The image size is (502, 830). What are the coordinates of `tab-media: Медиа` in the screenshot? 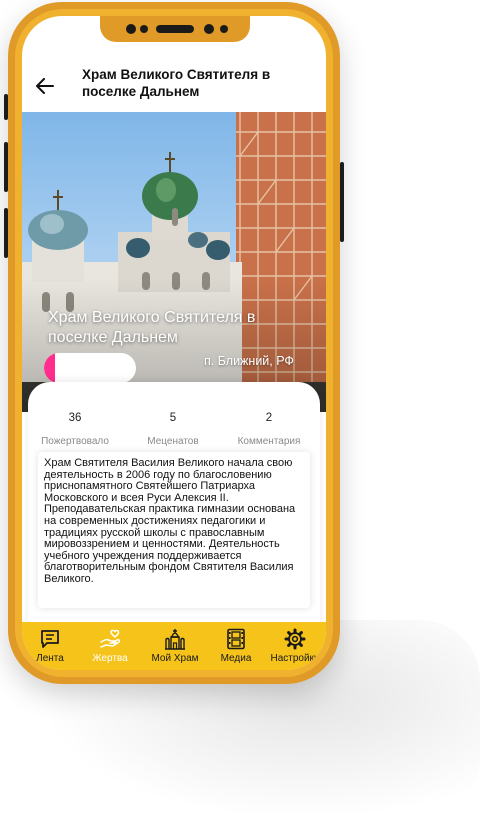 It's located at (236, 646).